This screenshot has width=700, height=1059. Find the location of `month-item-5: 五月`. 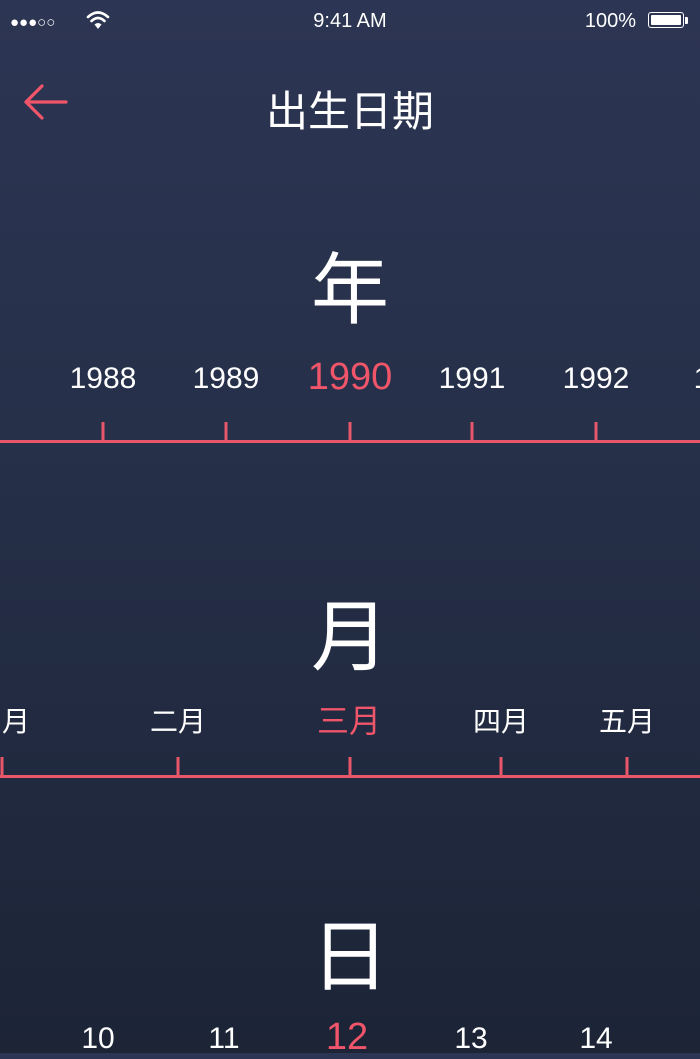

month-item-5: 五月 is located at coordinates (627, 720).